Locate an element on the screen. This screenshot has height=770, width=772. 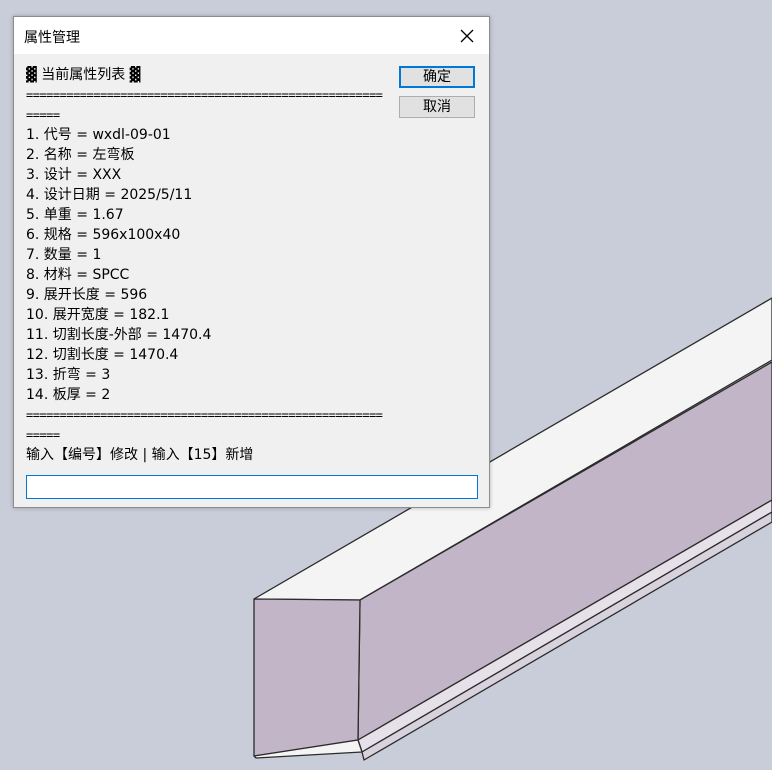
dialog-titlebar: 属性管理 is located at coordinates (251, 35).